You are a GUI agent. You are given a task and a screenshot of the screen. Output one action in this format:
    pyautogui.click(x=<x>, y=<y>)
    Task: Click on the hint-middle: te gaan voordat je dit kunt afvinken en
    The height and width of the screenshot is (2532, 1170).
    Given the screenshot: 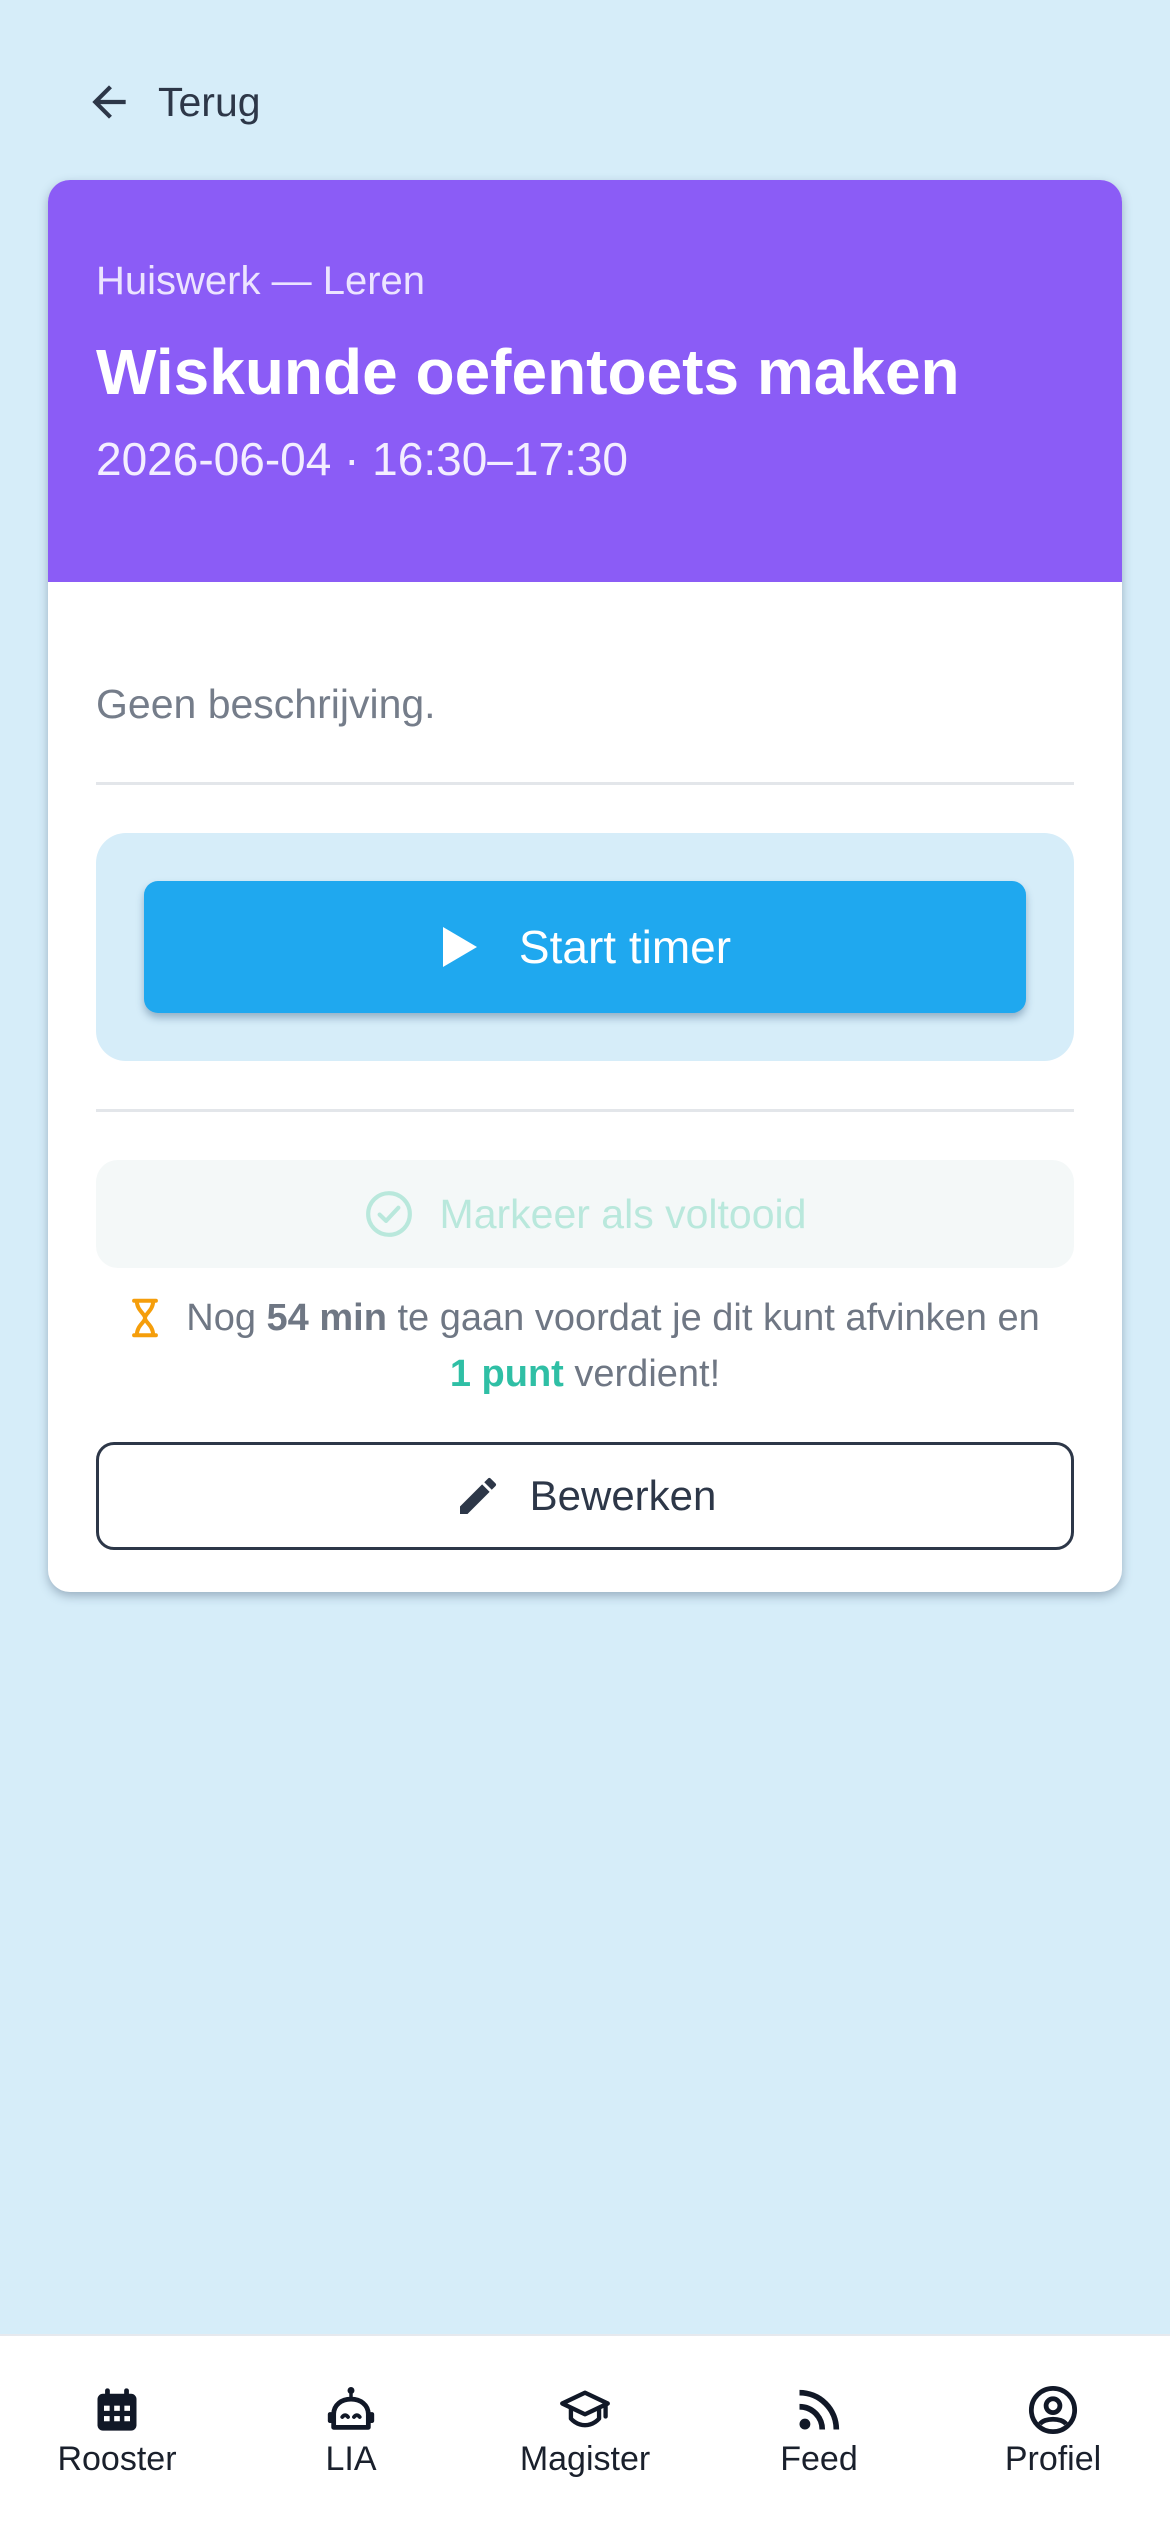 What is the action you would take?
    pyautogui.click(x=718, y=1318)
    